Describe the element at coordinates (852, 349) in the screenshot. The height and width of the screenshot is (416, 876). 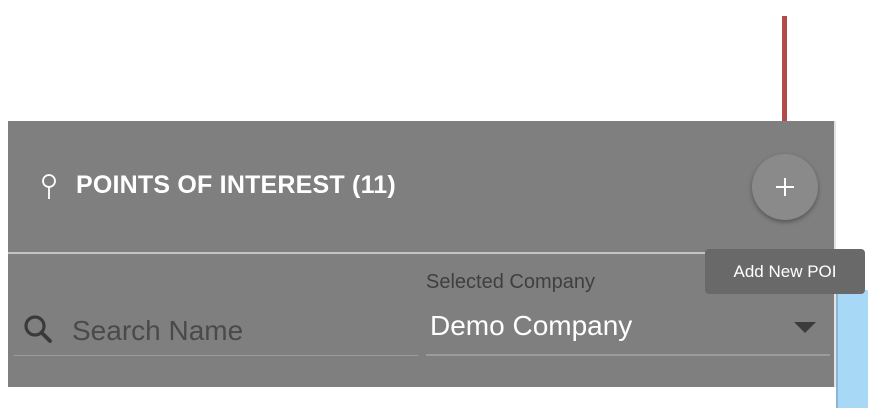
I see `side-panel-strip` at that location.